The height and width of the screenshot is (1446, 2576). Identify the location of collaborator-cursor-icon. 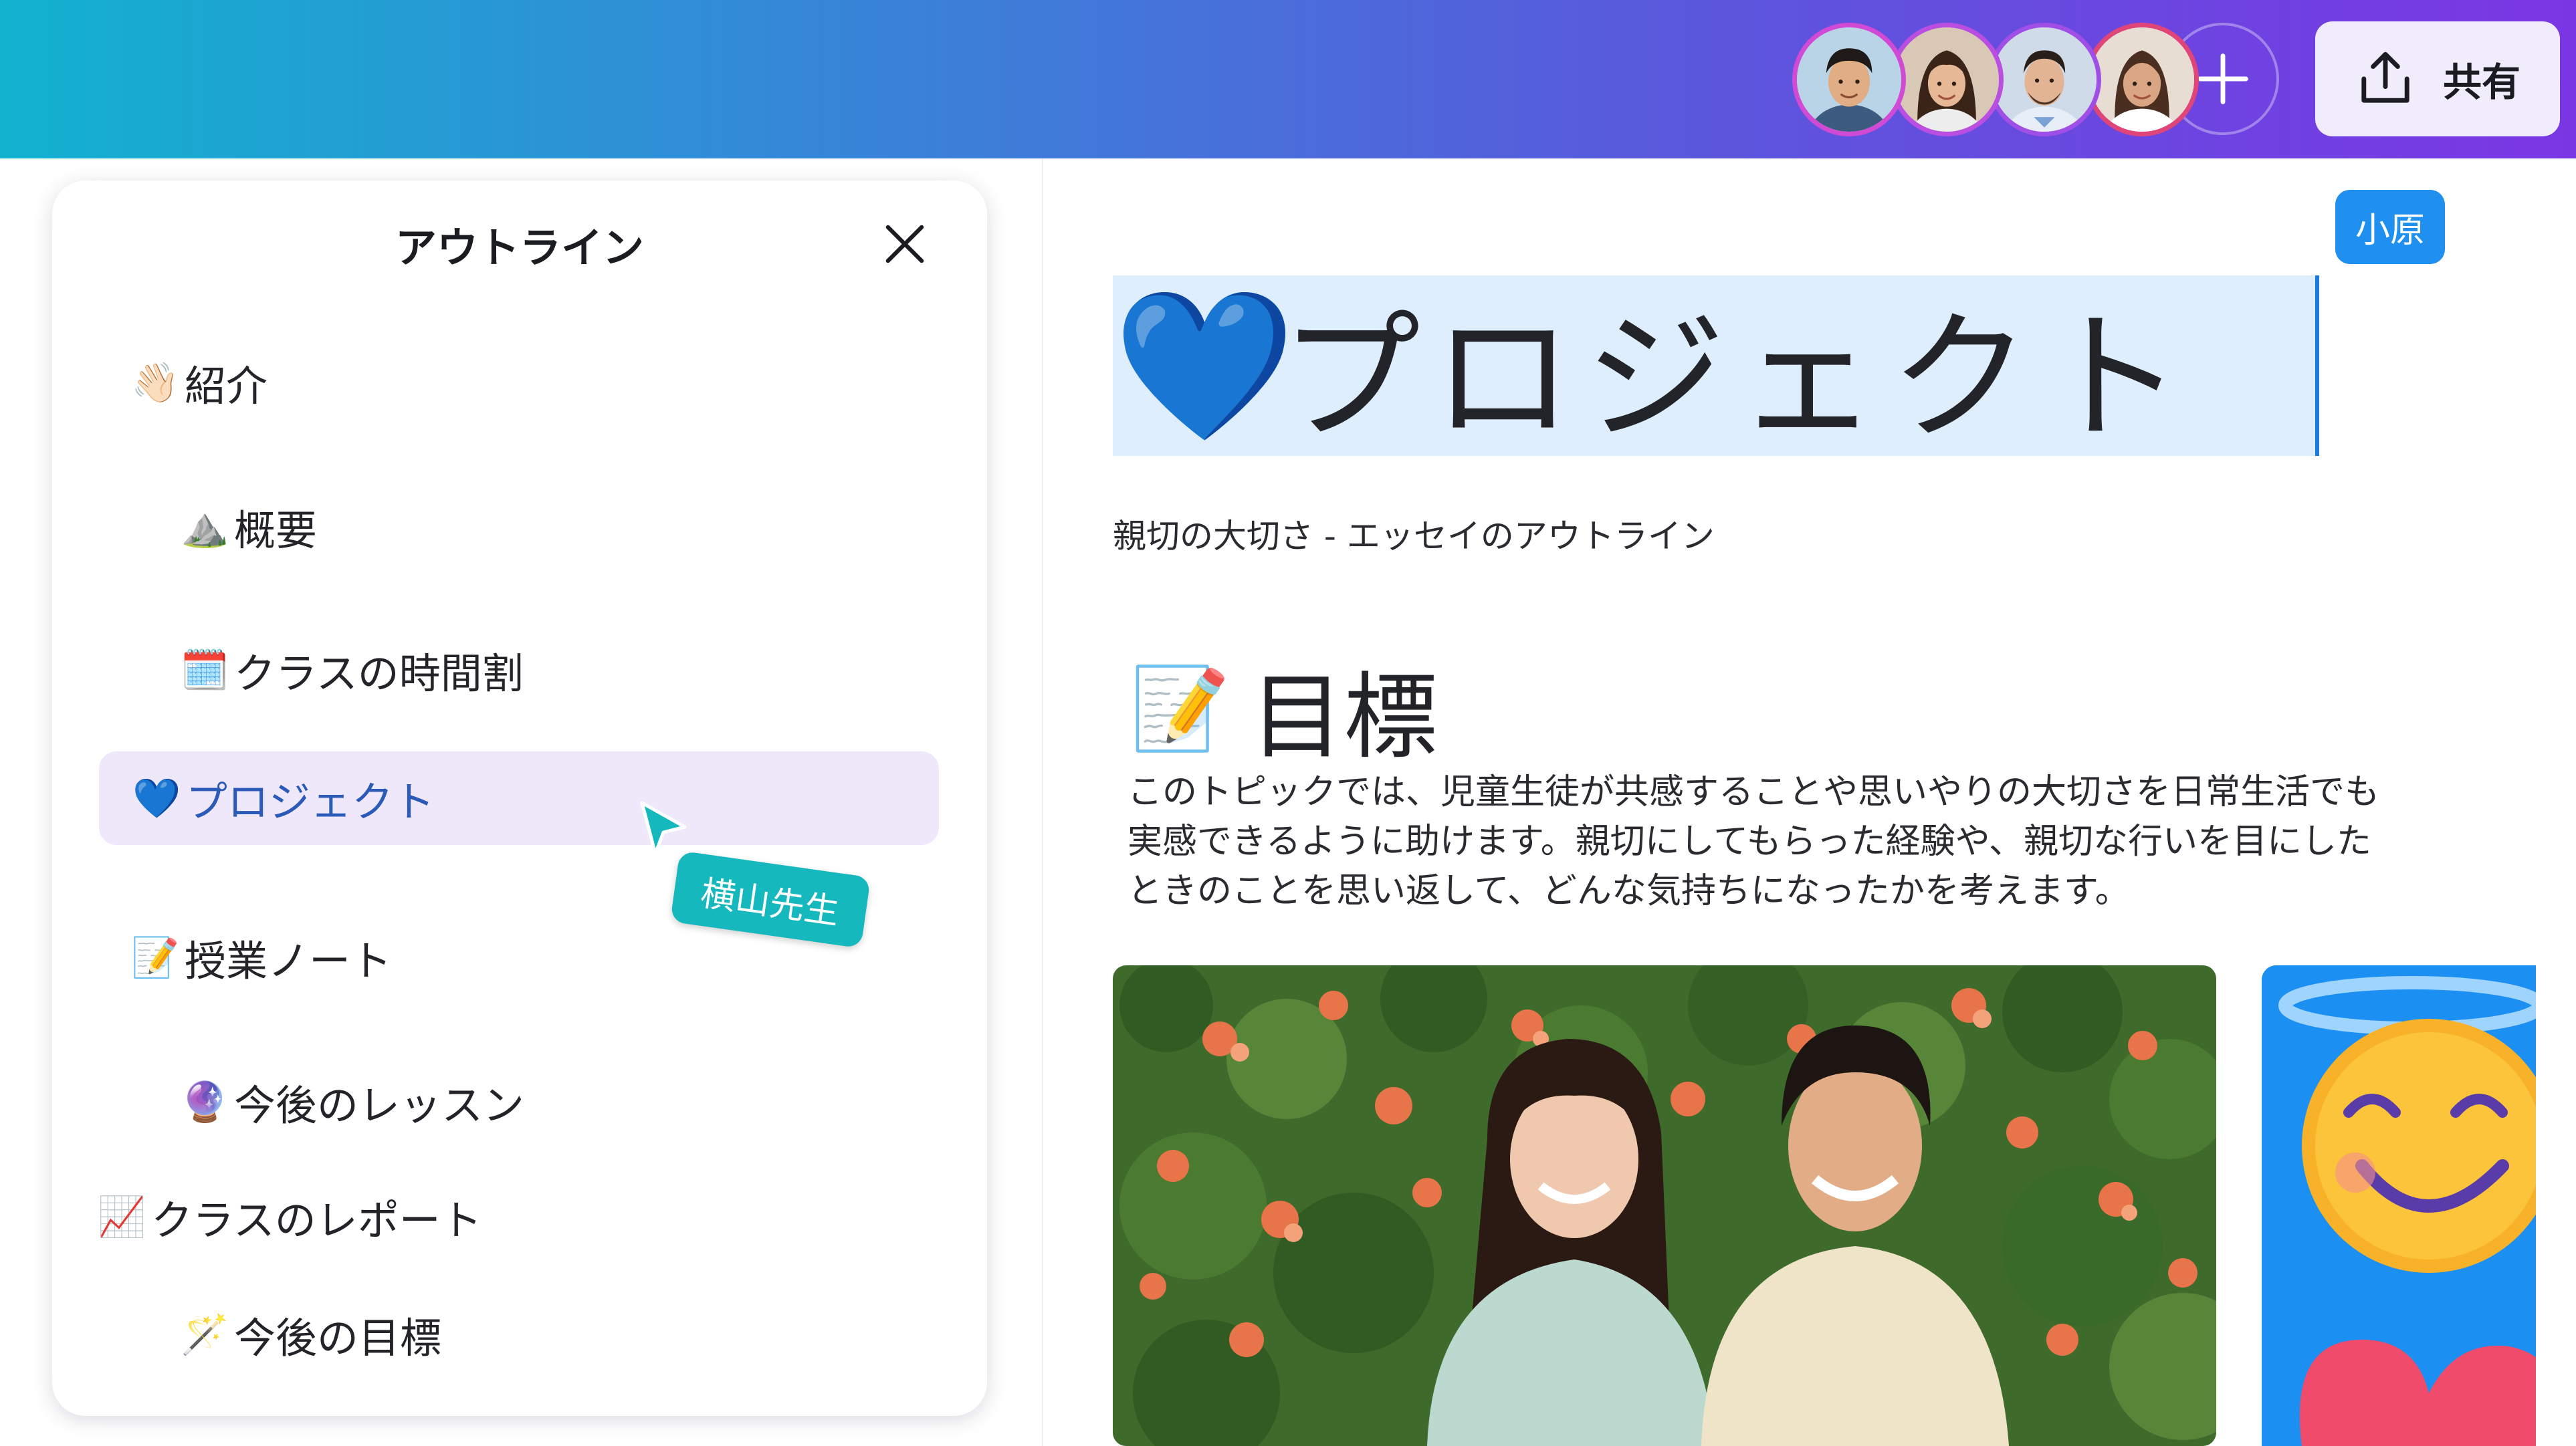
(663, 828).